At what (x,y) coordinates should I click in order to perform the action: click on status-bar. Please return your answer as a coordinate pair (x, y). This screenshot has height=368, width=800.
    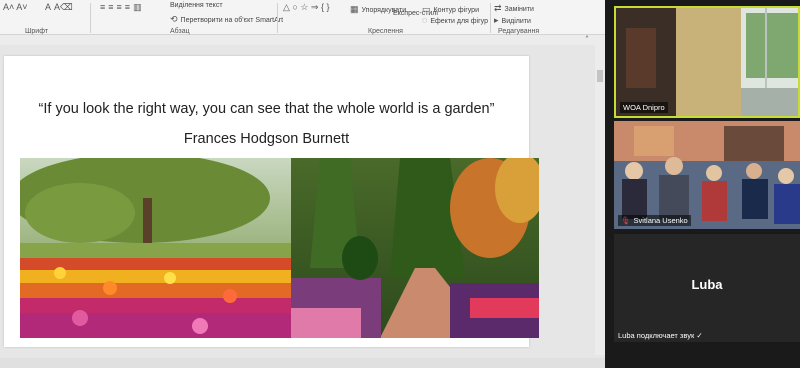
    Looking at the image, I should click on (303, 363).